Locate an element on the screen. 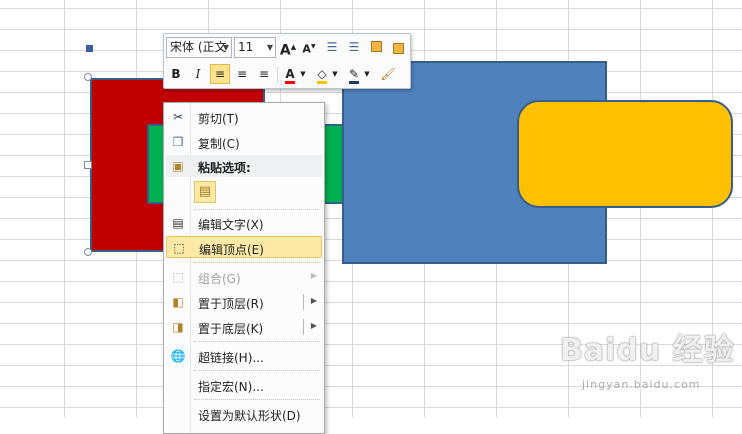 Image resolution: width=742 pixels, height=434 pixels. resize-handle-left is located at coordinates (88, 165).